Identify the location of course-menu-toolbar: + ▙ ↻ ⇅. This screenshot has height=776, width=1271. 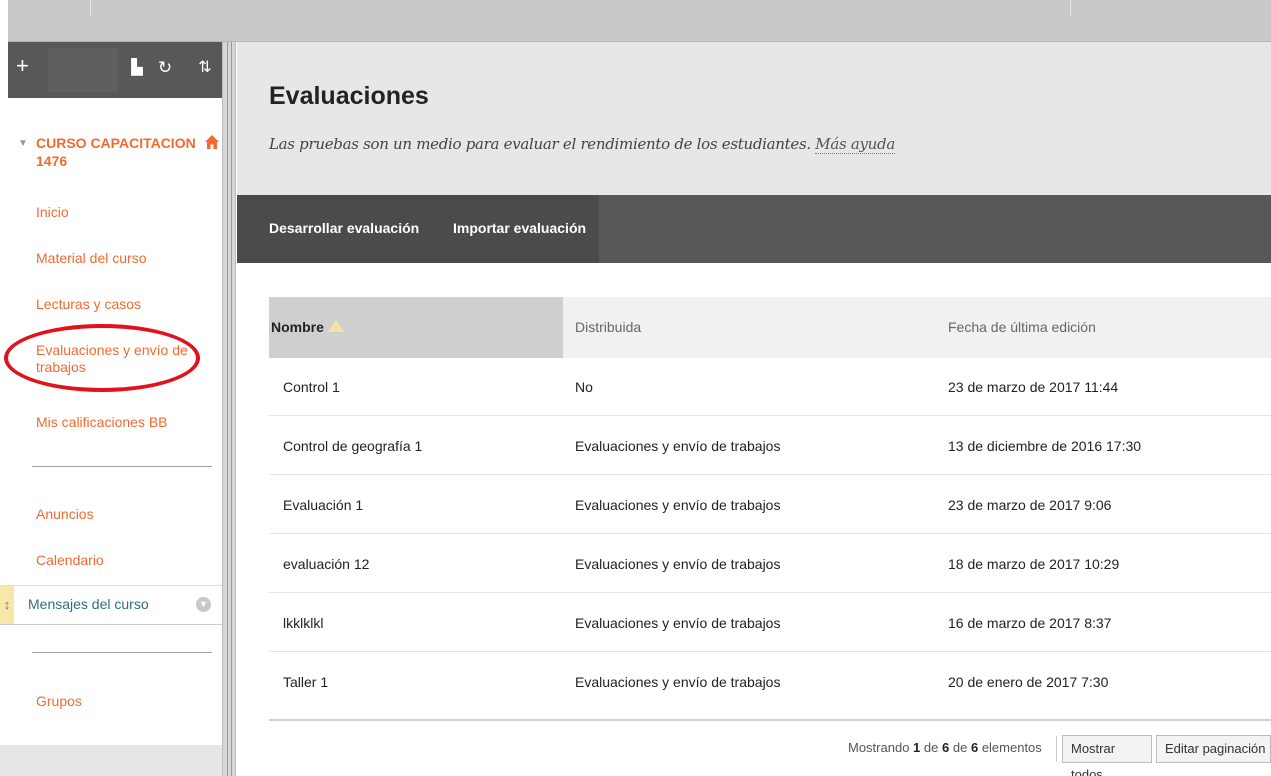
(115, 70).